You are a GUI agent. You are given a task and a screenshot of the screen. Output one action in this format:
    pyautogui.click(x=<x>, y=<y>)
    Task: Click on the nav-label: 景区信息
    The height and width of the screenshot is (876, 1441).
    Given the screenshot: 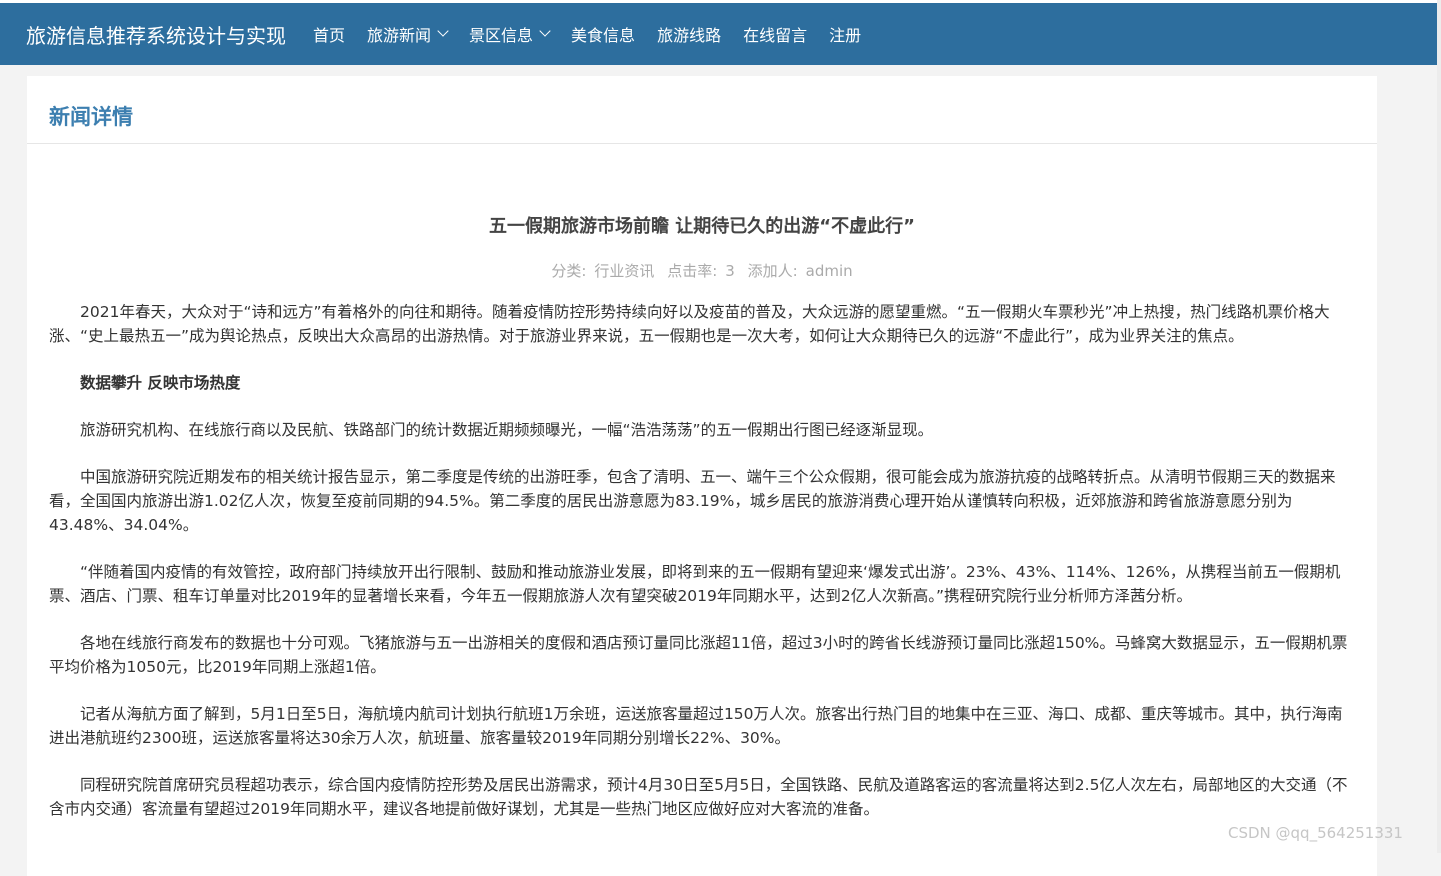 What is the action you would take?
    pyautogui.click(x=501, y=35)
    